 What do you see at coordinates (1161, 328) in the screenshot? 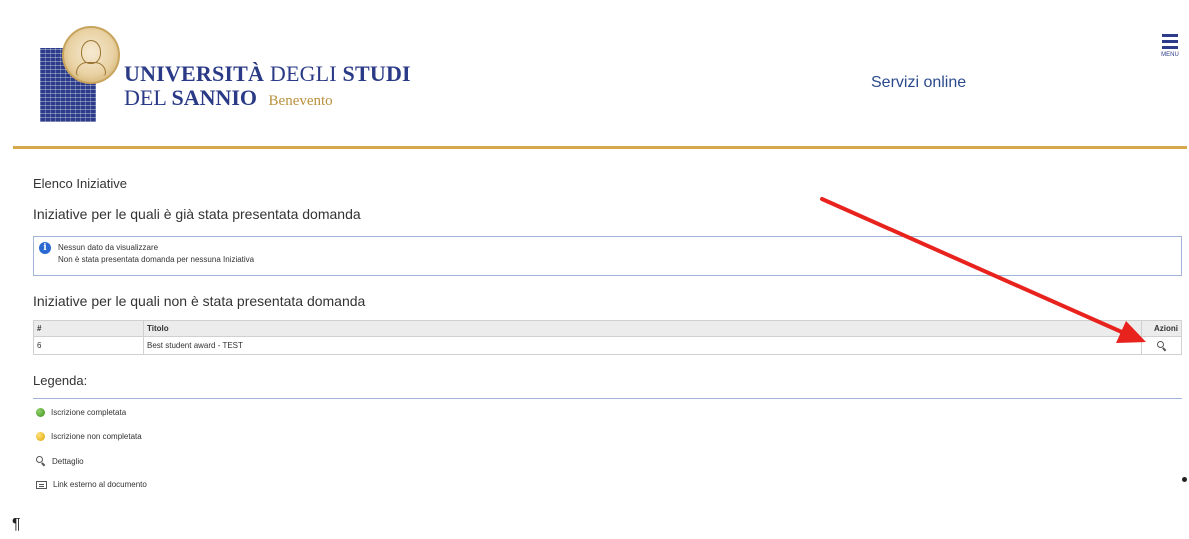
I see `column-header-actions: Azioni` at bounding box center [1161, 328].